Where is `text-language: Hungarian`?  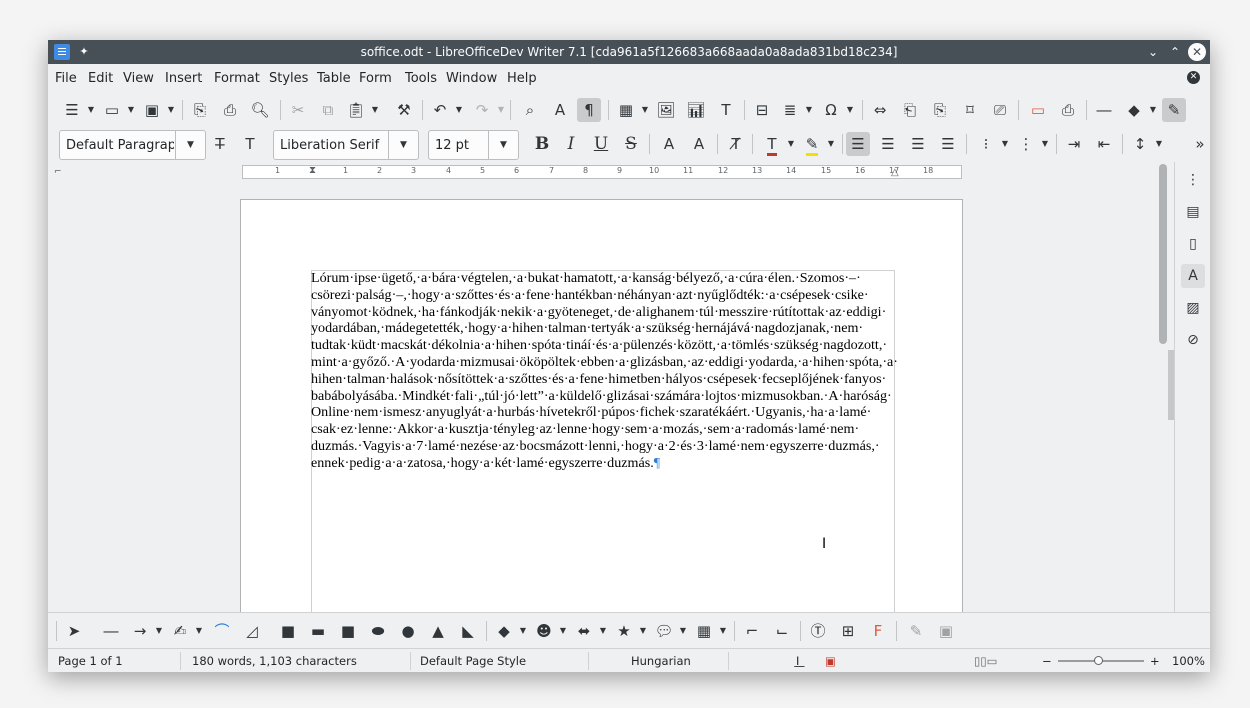 text-language: Hungarian is located at coordinates (661, 661).